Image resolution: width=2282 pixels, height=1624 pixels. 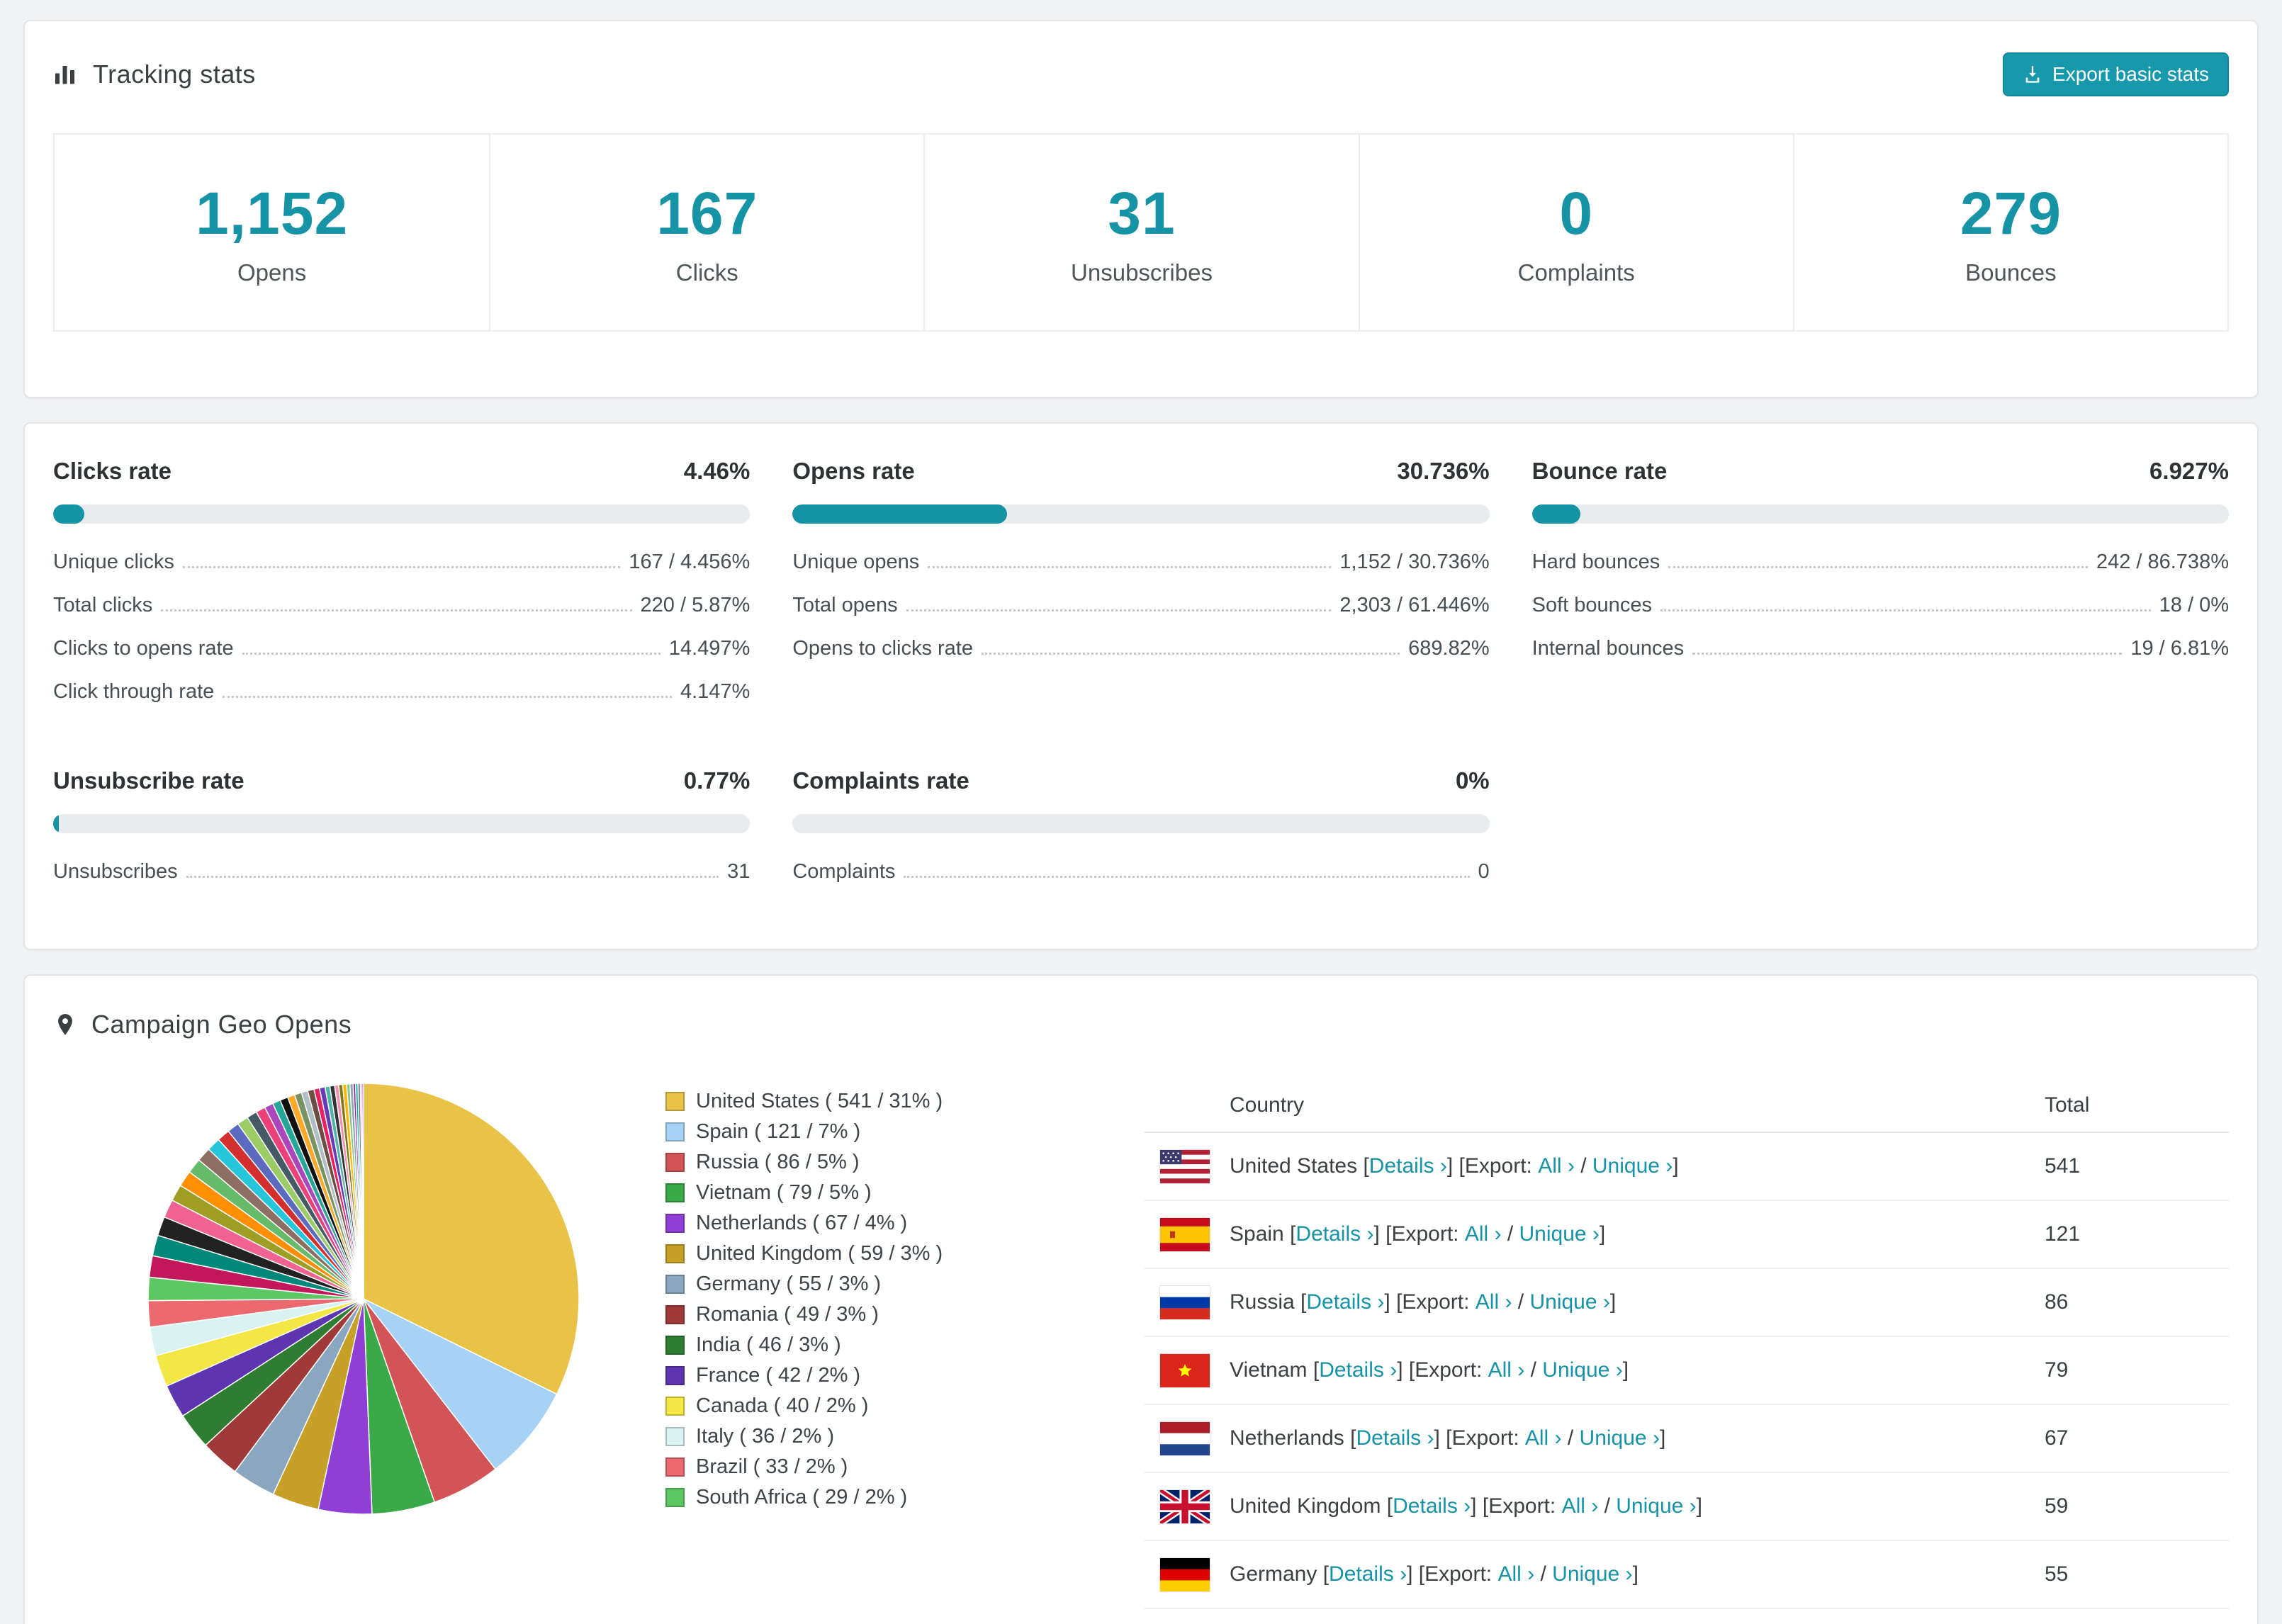 What do you see at coordinates (2189, 471) in the screenshot?
I see `rate-percentage: 6.927%` at bounding box center [2189, 471].